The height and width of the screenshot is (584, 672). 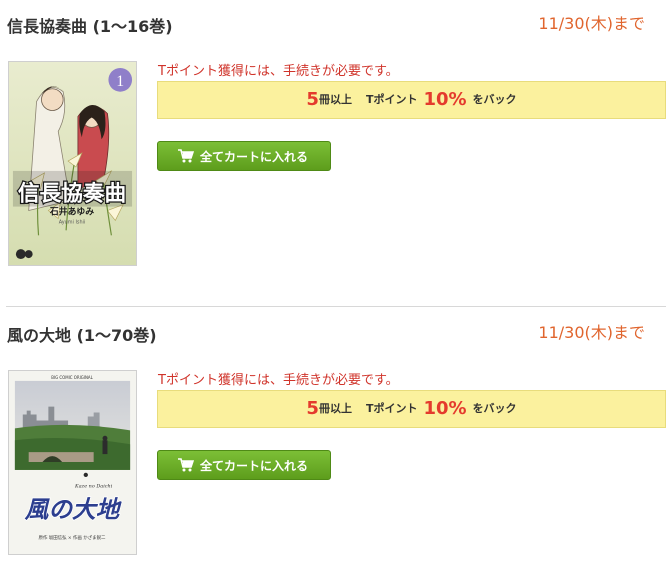 What do you see at coordinates (120, 81) in the screenshot?
I see `volume-badge: 1` at bounding box center [120, 81].